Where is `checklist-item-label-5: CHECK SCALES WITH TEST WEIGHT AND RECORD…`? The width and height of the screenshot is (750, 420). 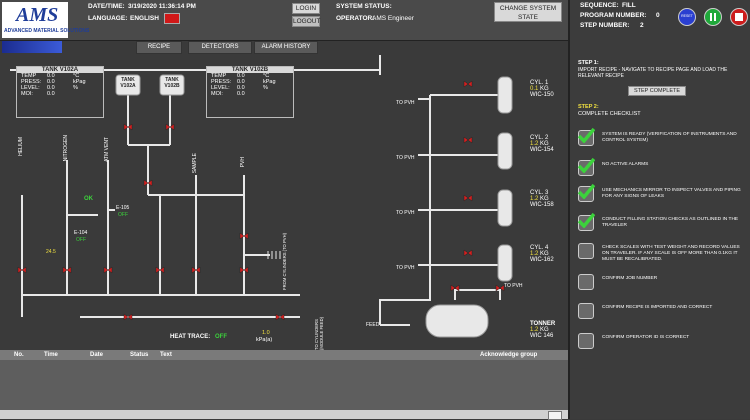 checklist-item-label-5: CHECK SCALES WITH TEST WEIGHT AND RECORD… is located at coordinates (671, 253).